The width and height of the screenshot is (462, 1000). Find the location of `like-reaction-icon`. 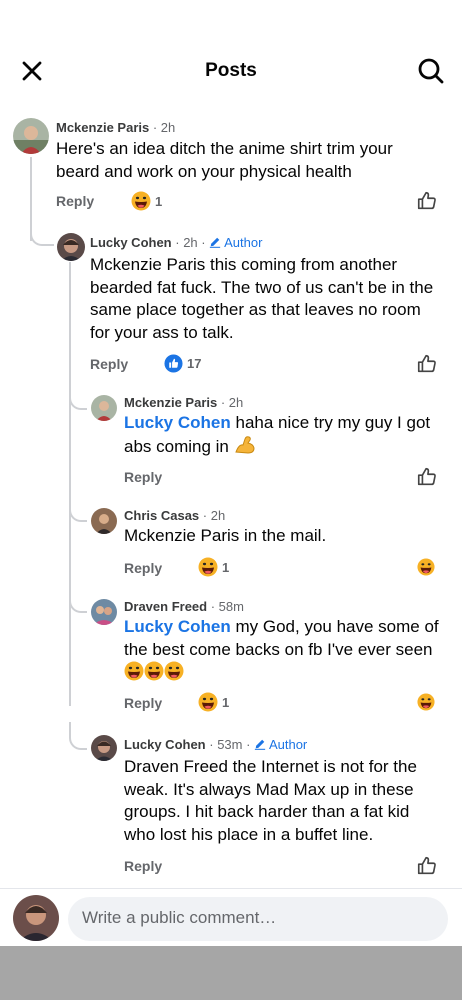

like-reaction-icon is located at coordinates (173, 363).